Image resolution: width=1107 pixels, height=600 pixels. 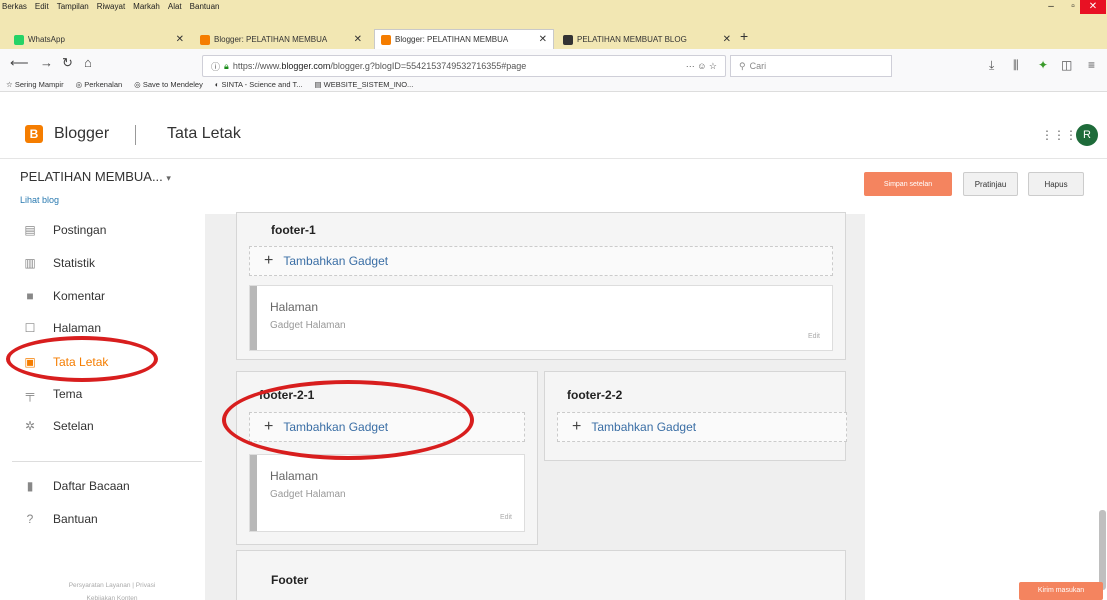 What do you see at coordinates (908, 184) in the screenshot?
I see `save-arrangement-button: Simpan setelan` at bounding box center [908, 184].